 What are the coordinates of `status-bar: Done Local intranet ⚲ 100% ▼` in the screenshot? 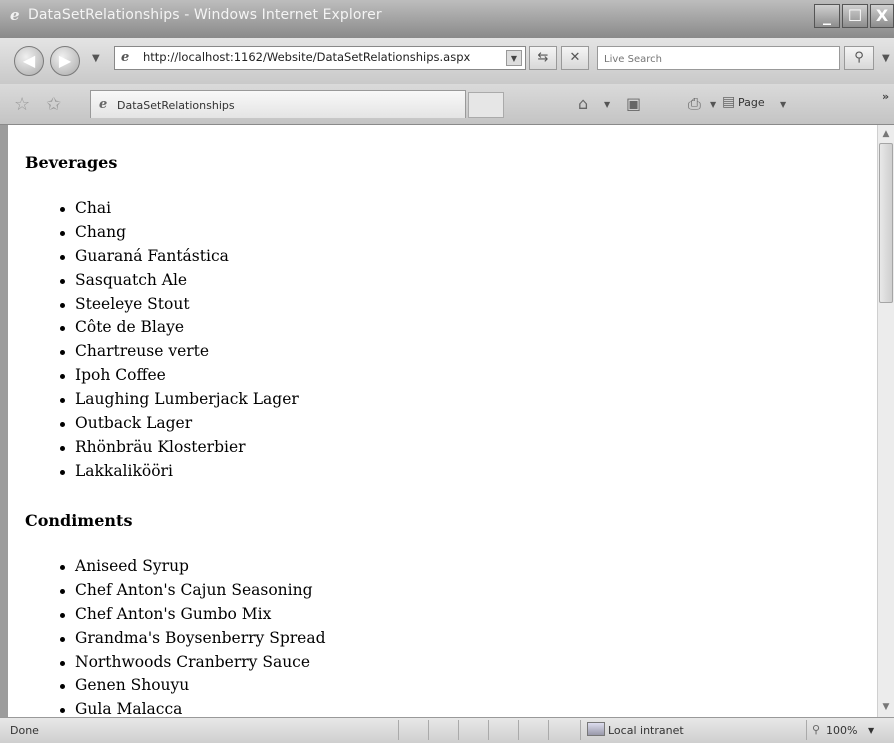 It's located at (447, 730).